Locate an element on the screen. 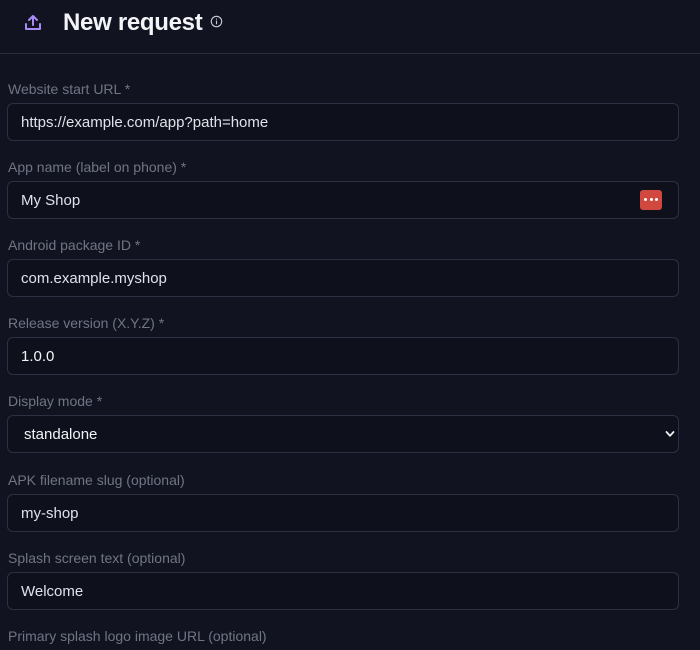 This screenshot has height=650, width=700. page-title: New request is located at coordinates (133, 22).